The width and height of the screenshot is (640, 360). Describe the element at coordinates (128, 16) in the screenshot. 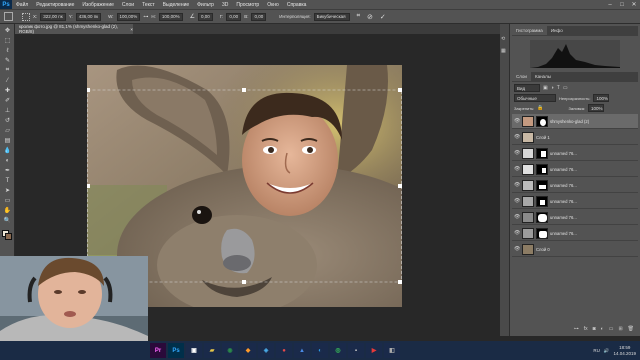

I see `width-field: 100,00%` at that location.